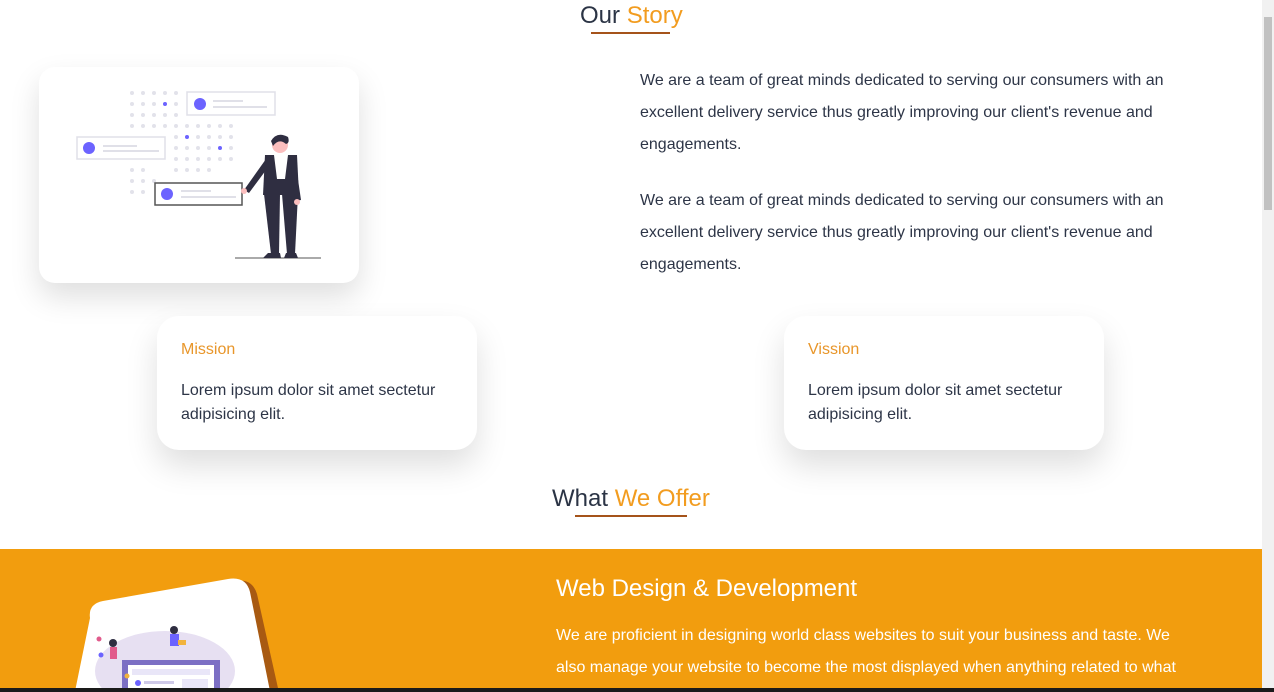 The height and width of the screenshot is (692, 1274). What do you see at coordinates (208, 349) in the screenshot?
I see `mission-title: Mission` at bounding box center [208, 349].